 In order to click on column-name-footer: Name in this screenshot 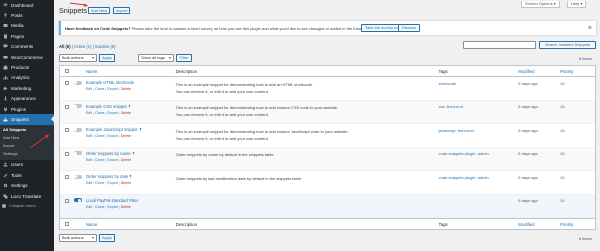, I will do `click(131, 224)`.